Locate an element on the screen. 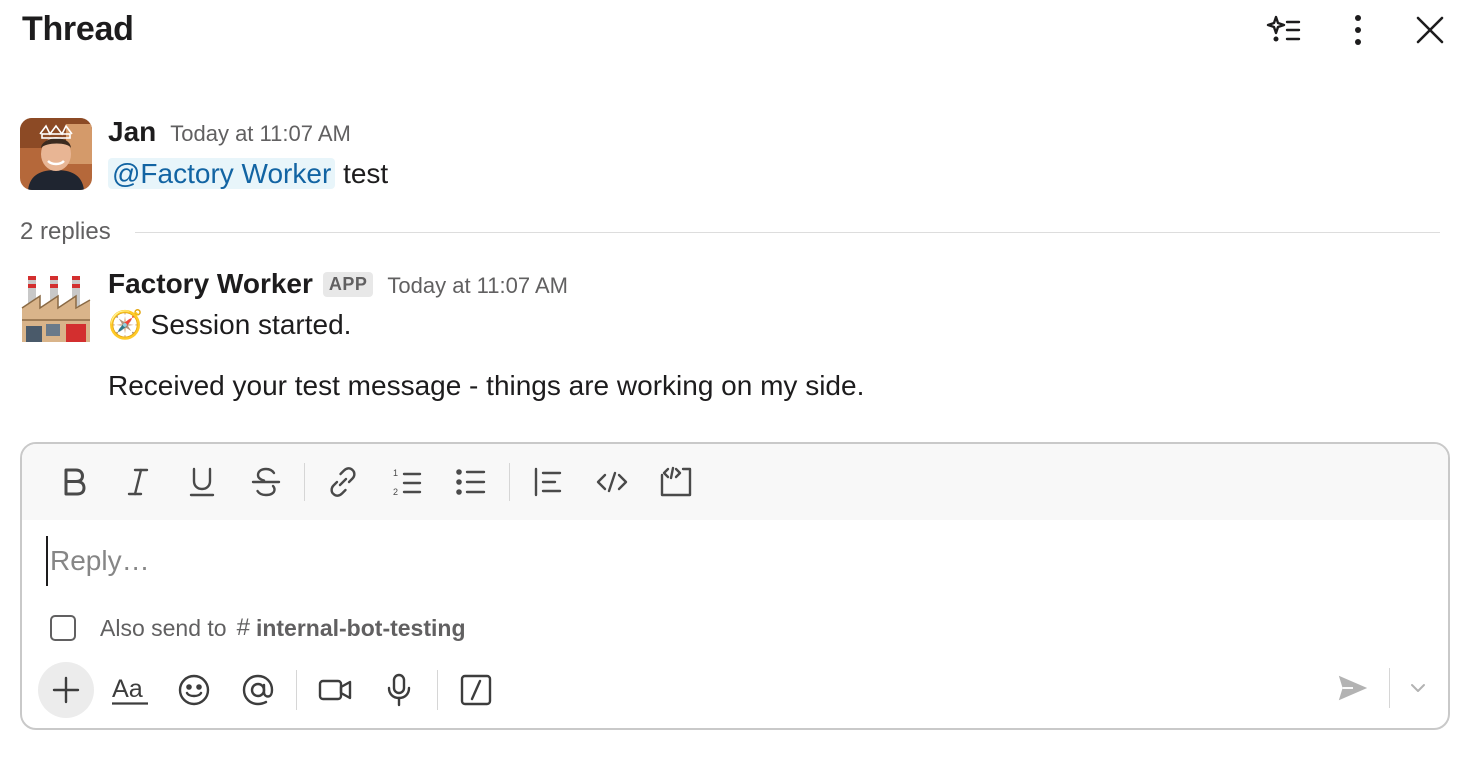 This screenshot has width=1480, height=784. code-block-button is located at coordinates (676, 482).